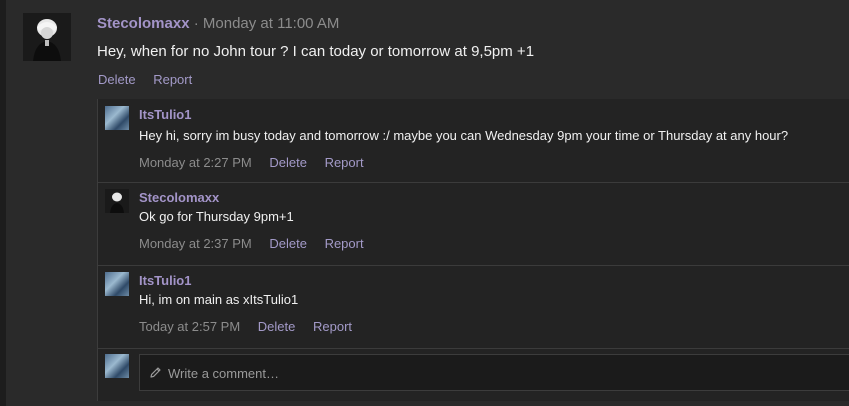 The width and height of the screenshot is (849, 406). I want to click on comment-input-box, so click(494, 373).